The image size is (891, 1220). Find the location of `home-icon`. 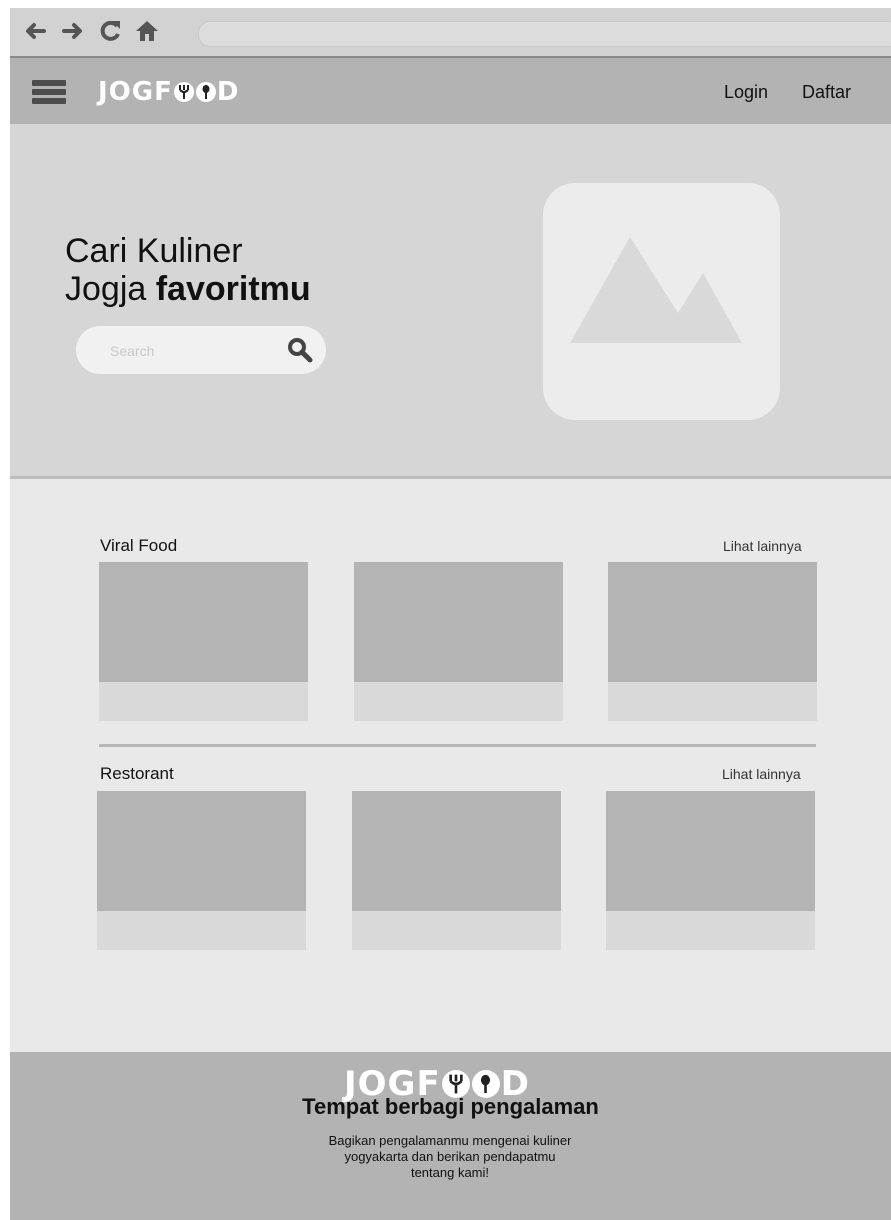

home-icon is located at coordinates (147, 31).